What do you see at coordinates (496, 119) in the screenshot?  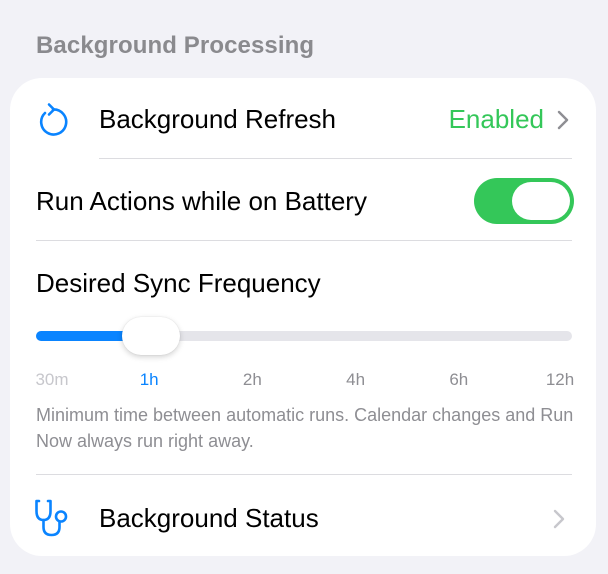 I see `background-refresh-value: Enabled` at bounding box center [496, 119].